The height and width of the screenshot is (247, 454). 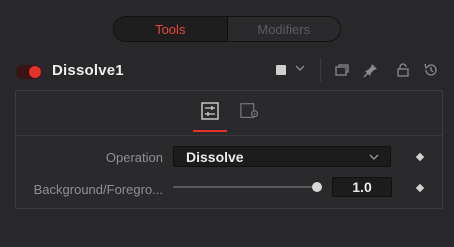 What do you see at coordinates (371, 70) in the screenshot?
I see `pin-icon` at bounding box center [371, 70].